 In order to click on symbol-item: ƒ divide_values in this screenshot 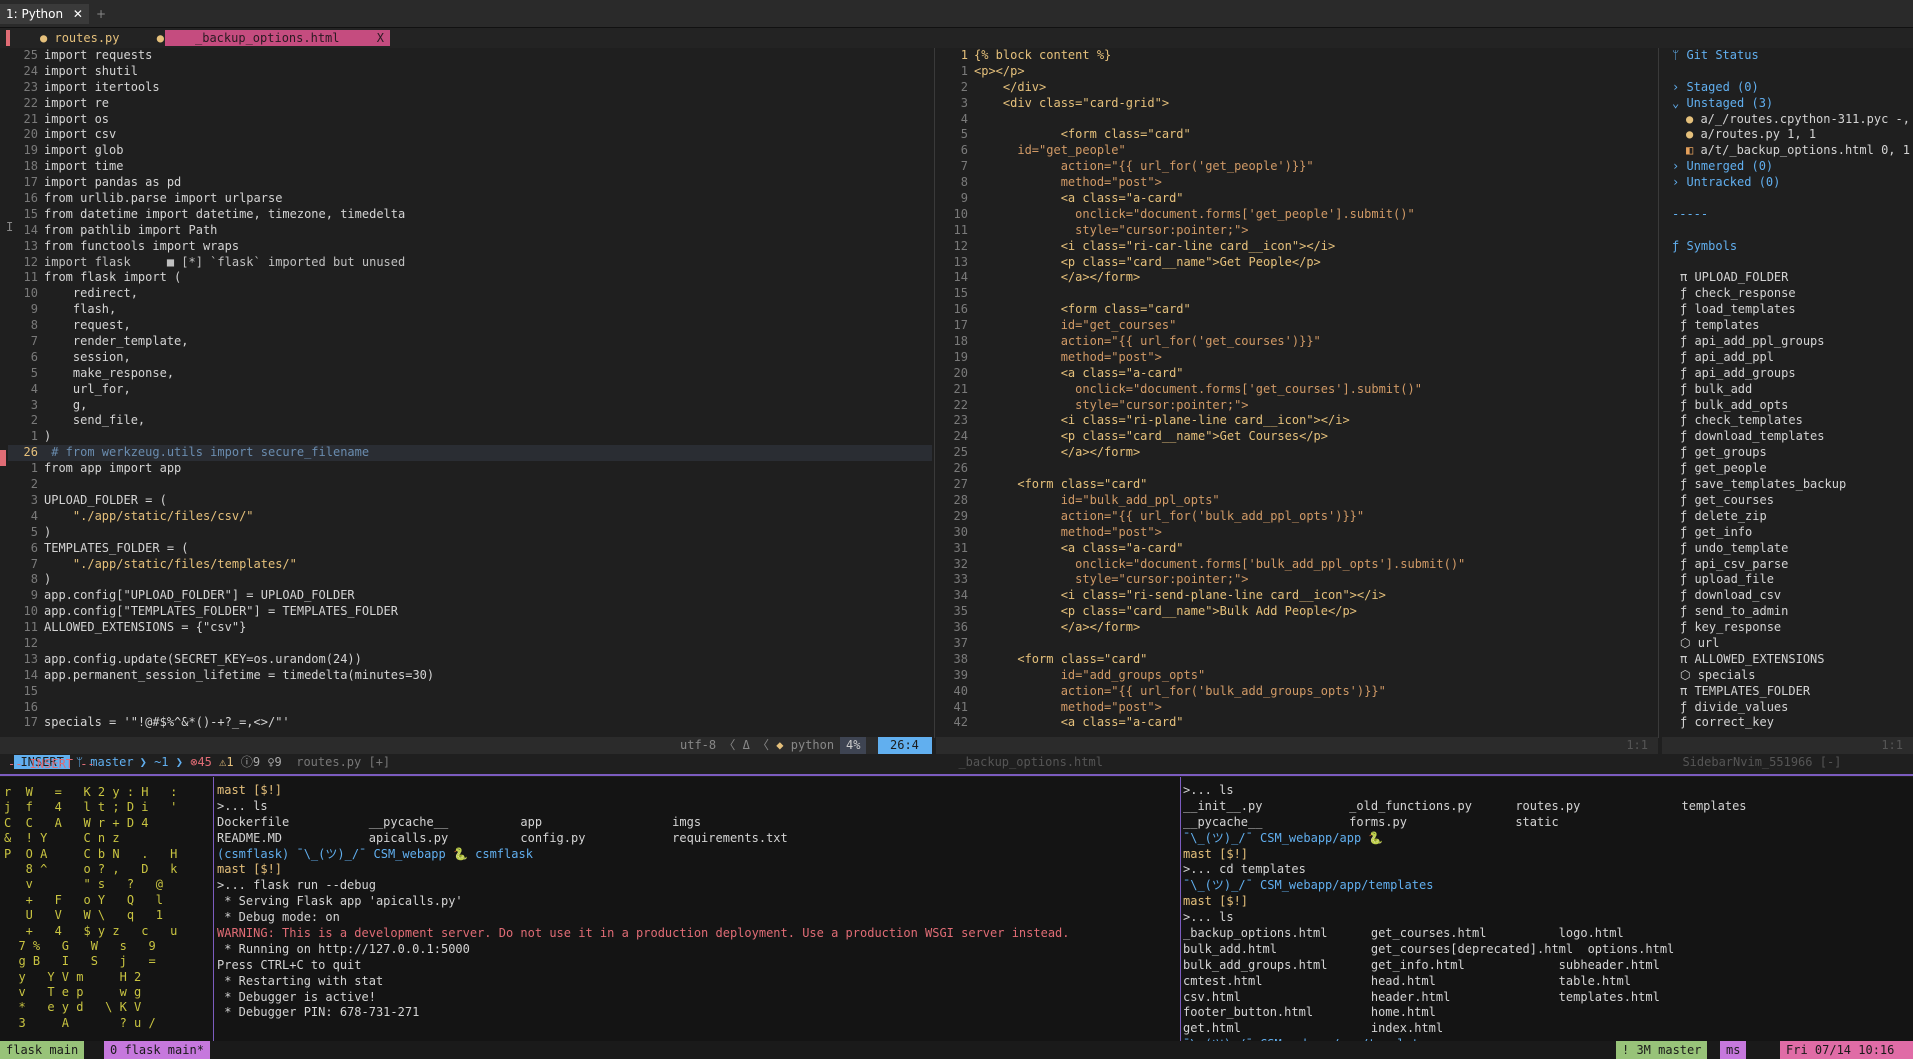, I will do `click(1792, 708)`.